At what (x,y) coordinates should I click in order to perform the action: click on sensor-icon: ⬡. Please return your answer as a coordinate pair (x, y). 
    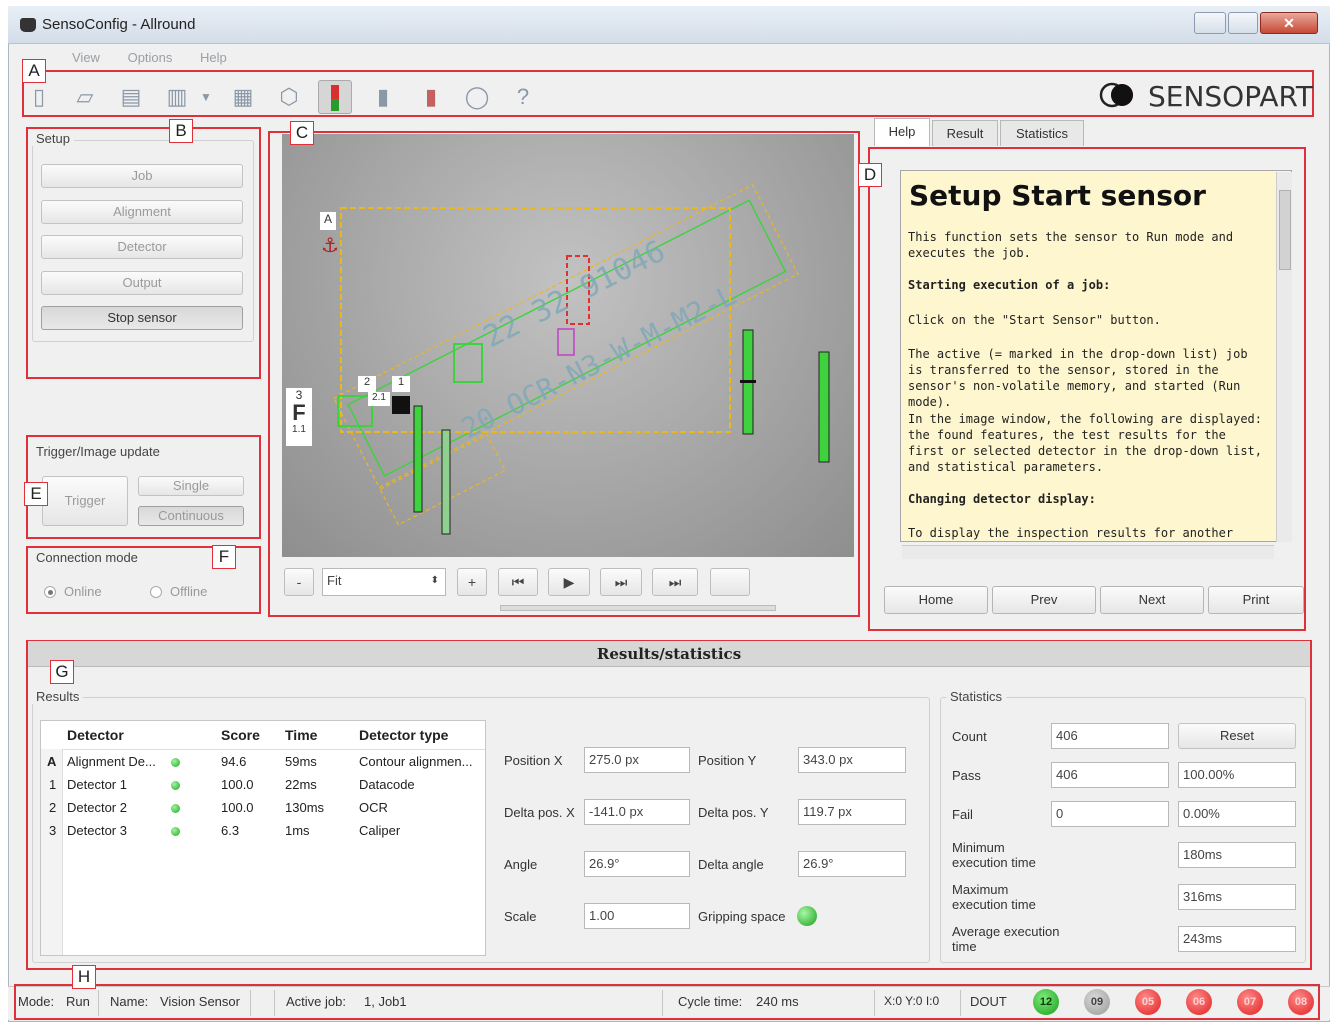
    Looking at the image, I should click on (289, 97).